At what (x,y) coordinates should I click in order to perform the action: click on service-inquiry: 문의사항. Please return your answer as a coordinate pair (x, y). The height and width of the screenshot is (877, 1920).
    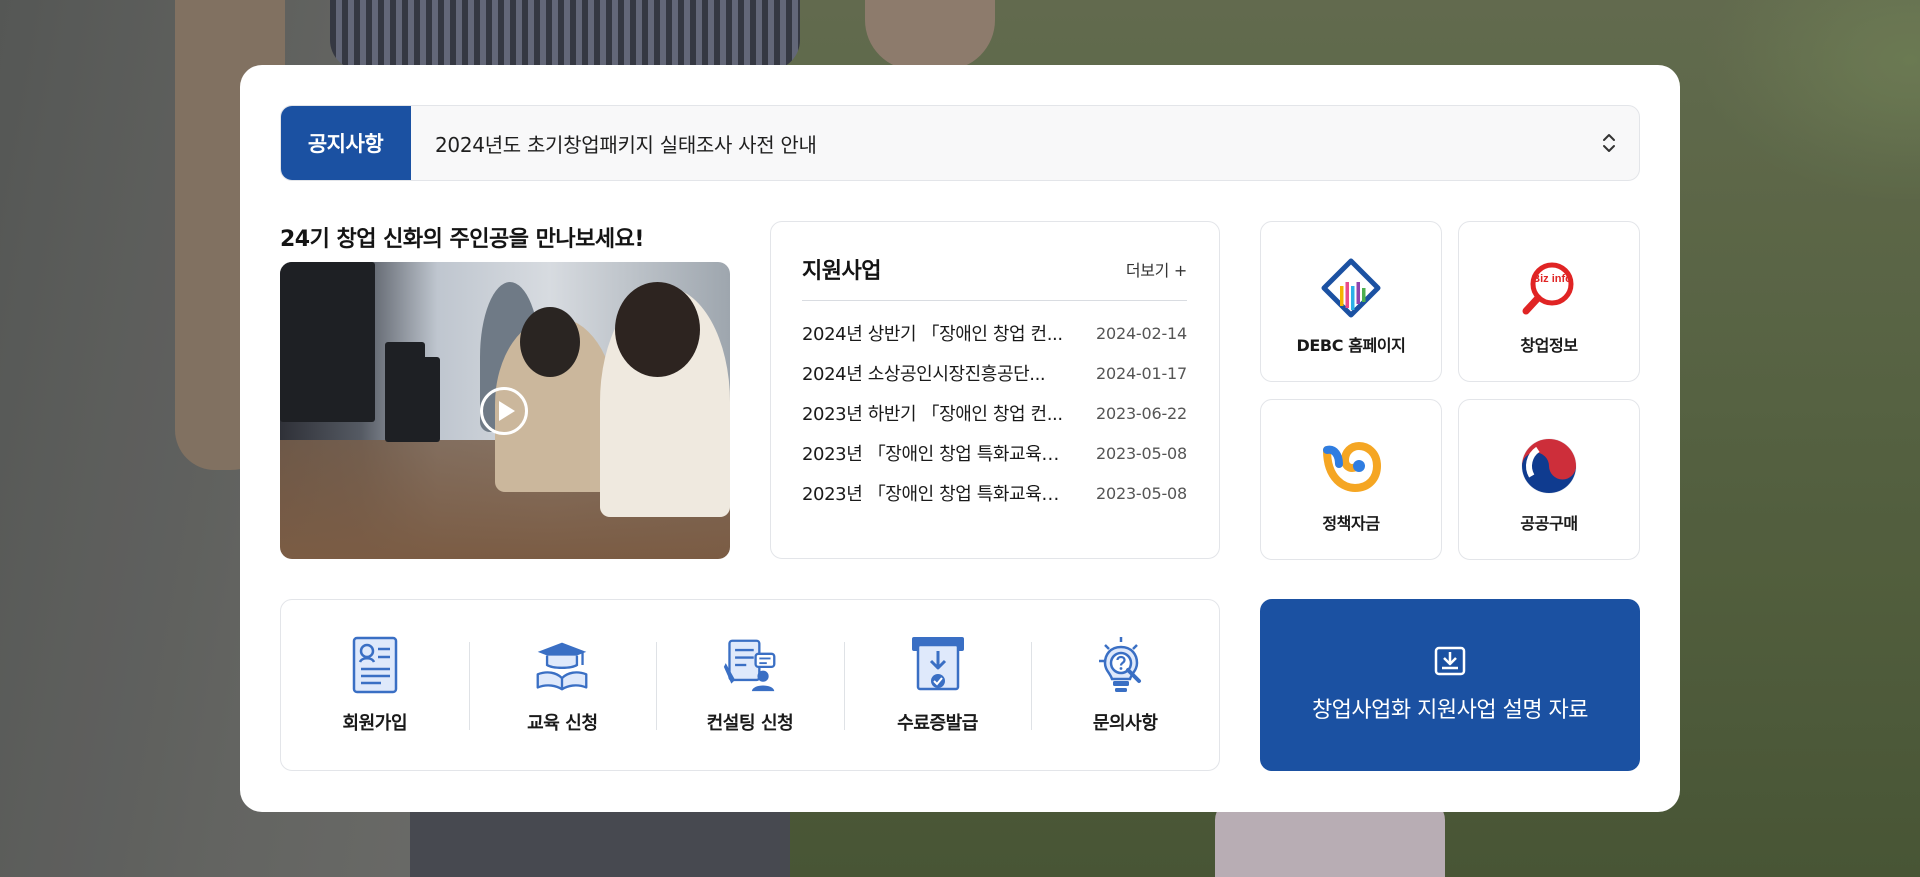
    Looking at the image, I should click on (1125, 685).